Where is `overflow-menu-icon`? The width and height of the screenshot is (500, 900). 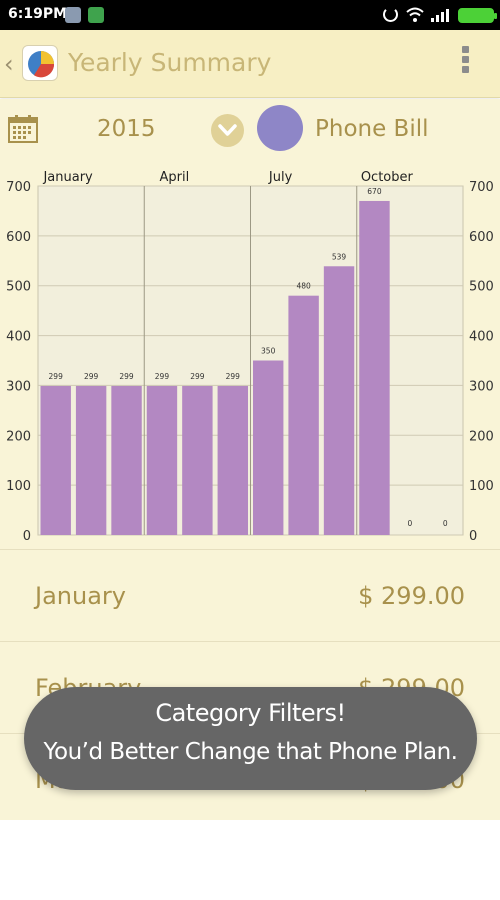 overflow-menu-icon is located at coordinates (466, 62).